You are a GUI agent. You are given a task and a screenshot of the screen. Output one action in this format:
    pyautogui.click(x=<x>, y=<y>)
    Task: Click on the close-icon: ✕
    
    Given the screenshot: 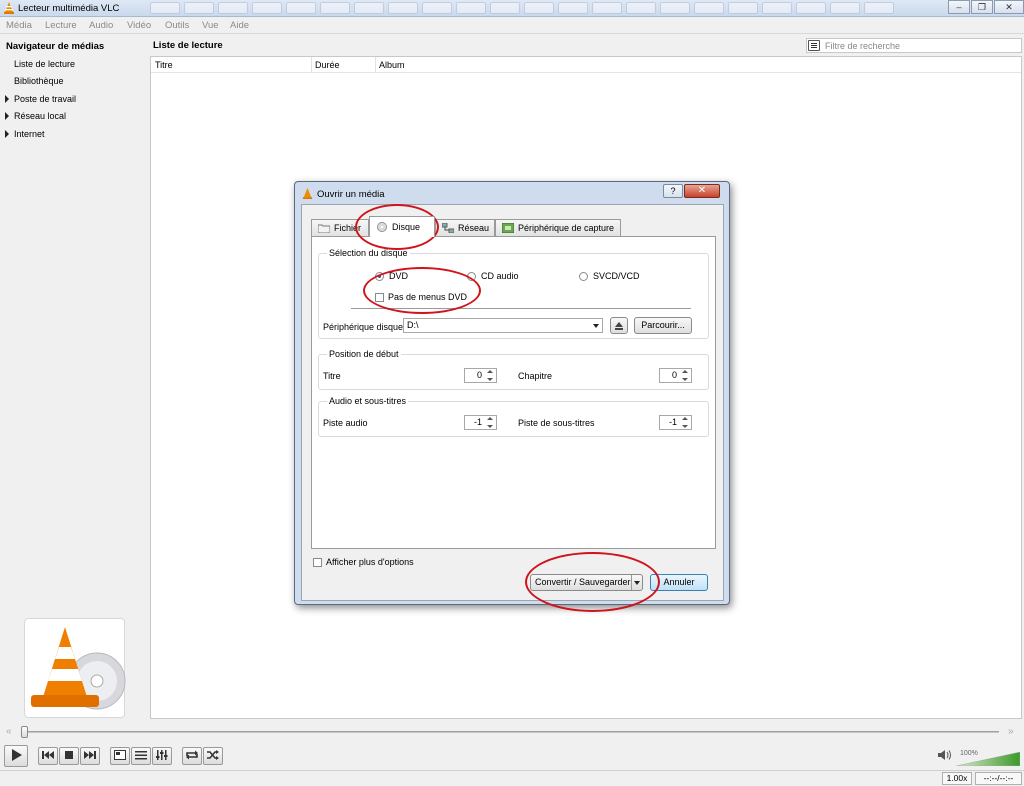 What is the action you would take?
    pyautogui.click(x=1009, y=6)
    